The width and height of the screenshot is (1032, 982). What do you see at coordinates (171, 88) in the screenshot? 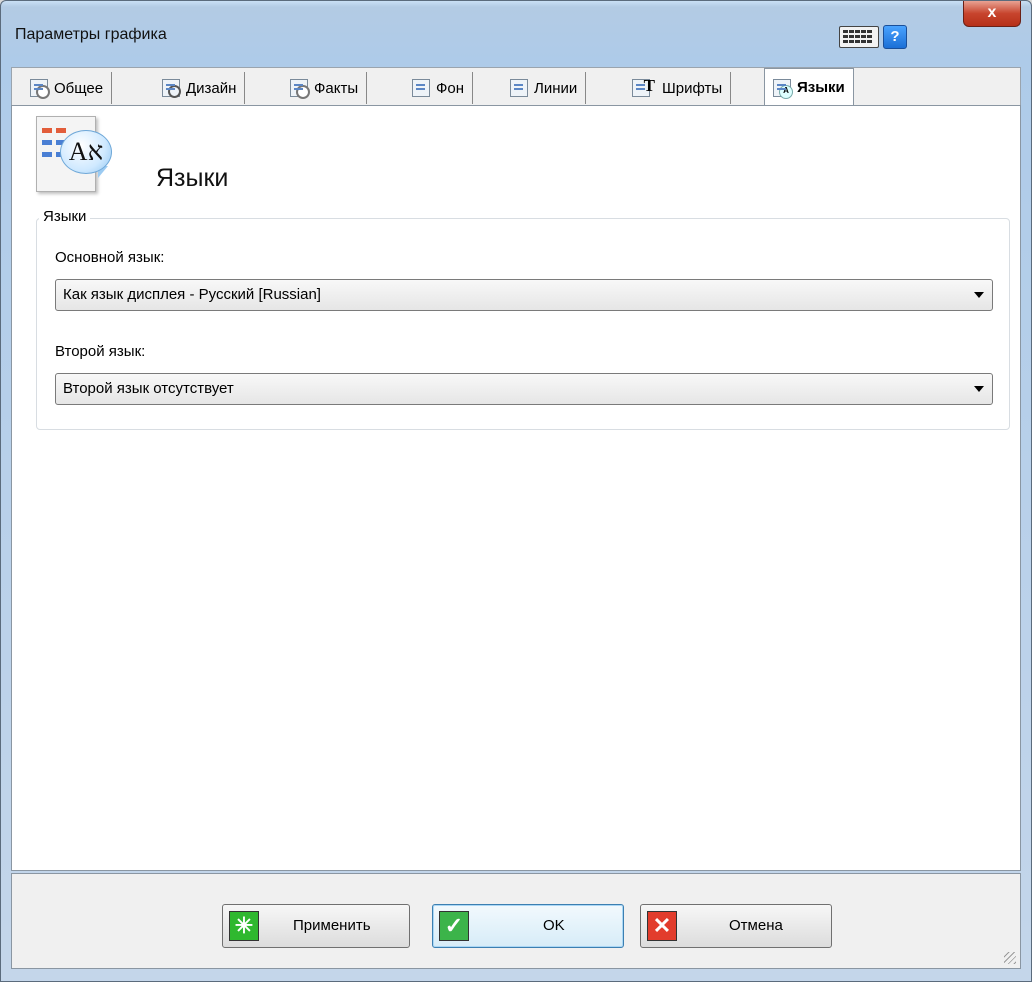
I see `magnifier-doc-icon` at bounding box center [171, 88].